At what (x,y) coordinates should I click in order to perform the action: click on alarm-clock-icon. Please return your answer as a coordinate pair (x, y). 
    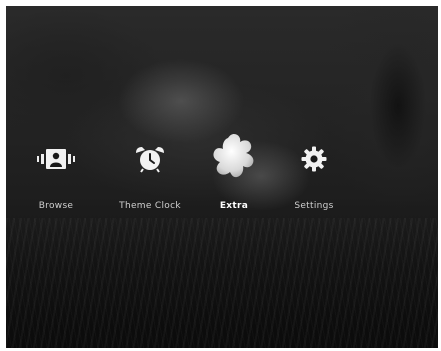
    Looking at the image, I should click on (150, 159).